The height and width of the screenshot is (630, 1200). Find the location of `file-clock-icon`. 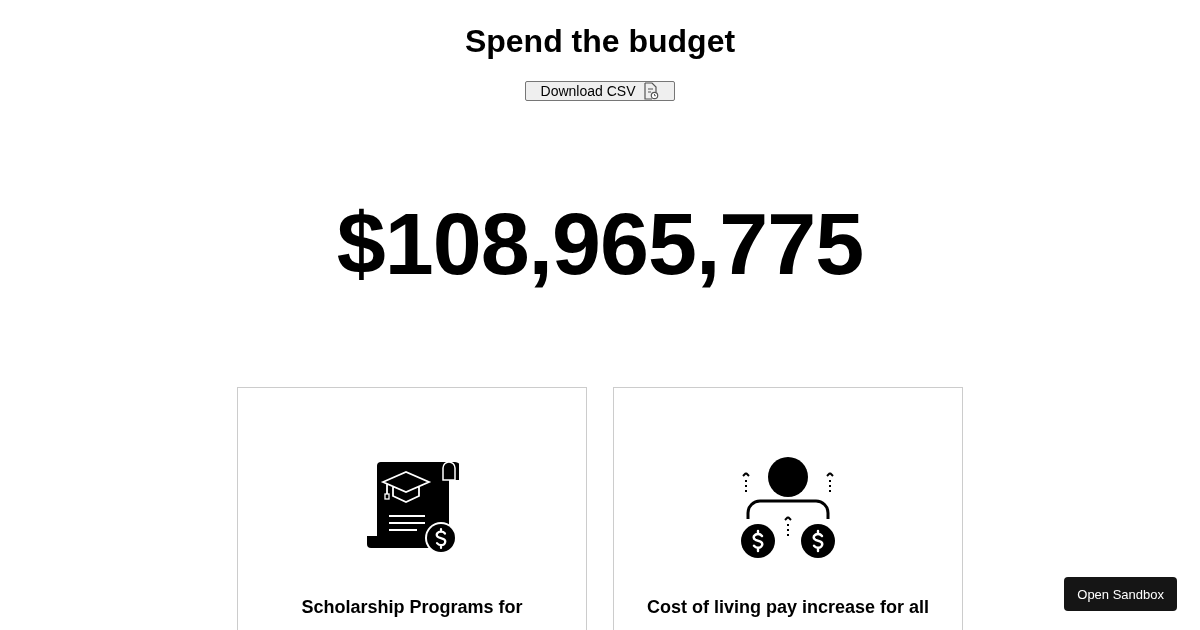

file-clock-icon is located at coordinates (651, 91).